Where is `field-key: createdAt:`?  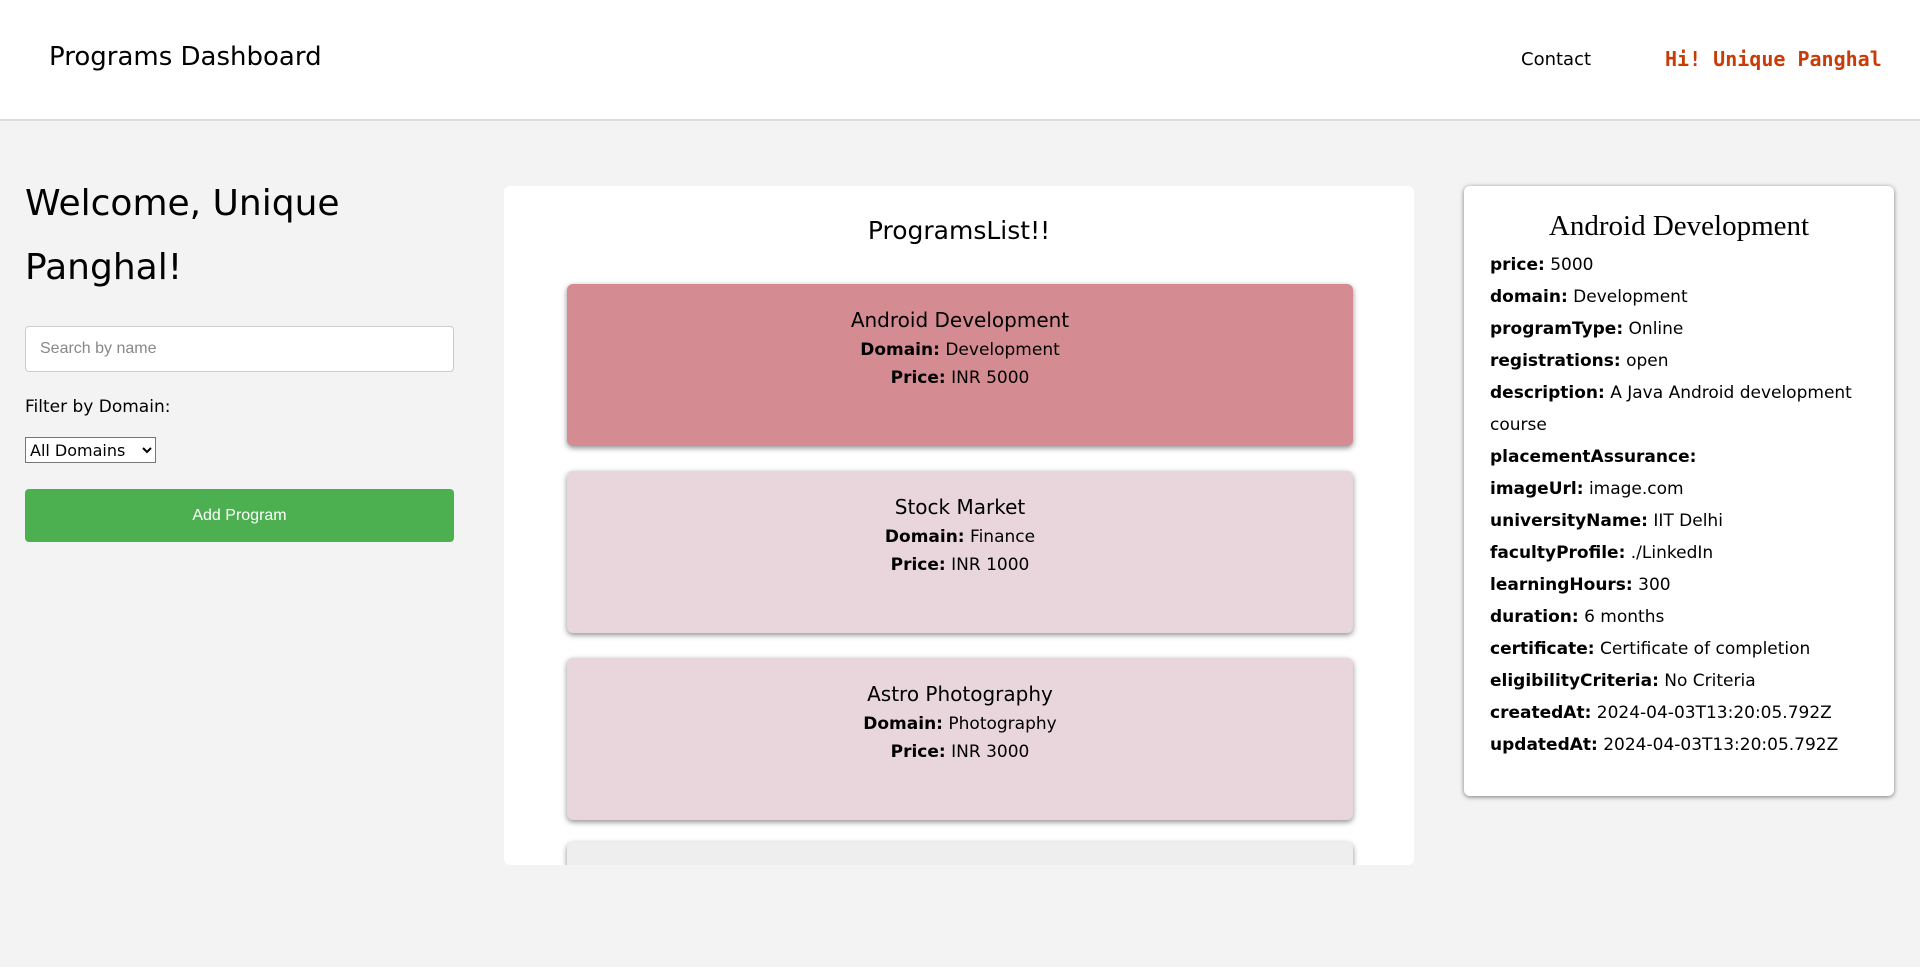 field-key: createdAt: is located at coordinates (1541, 713).